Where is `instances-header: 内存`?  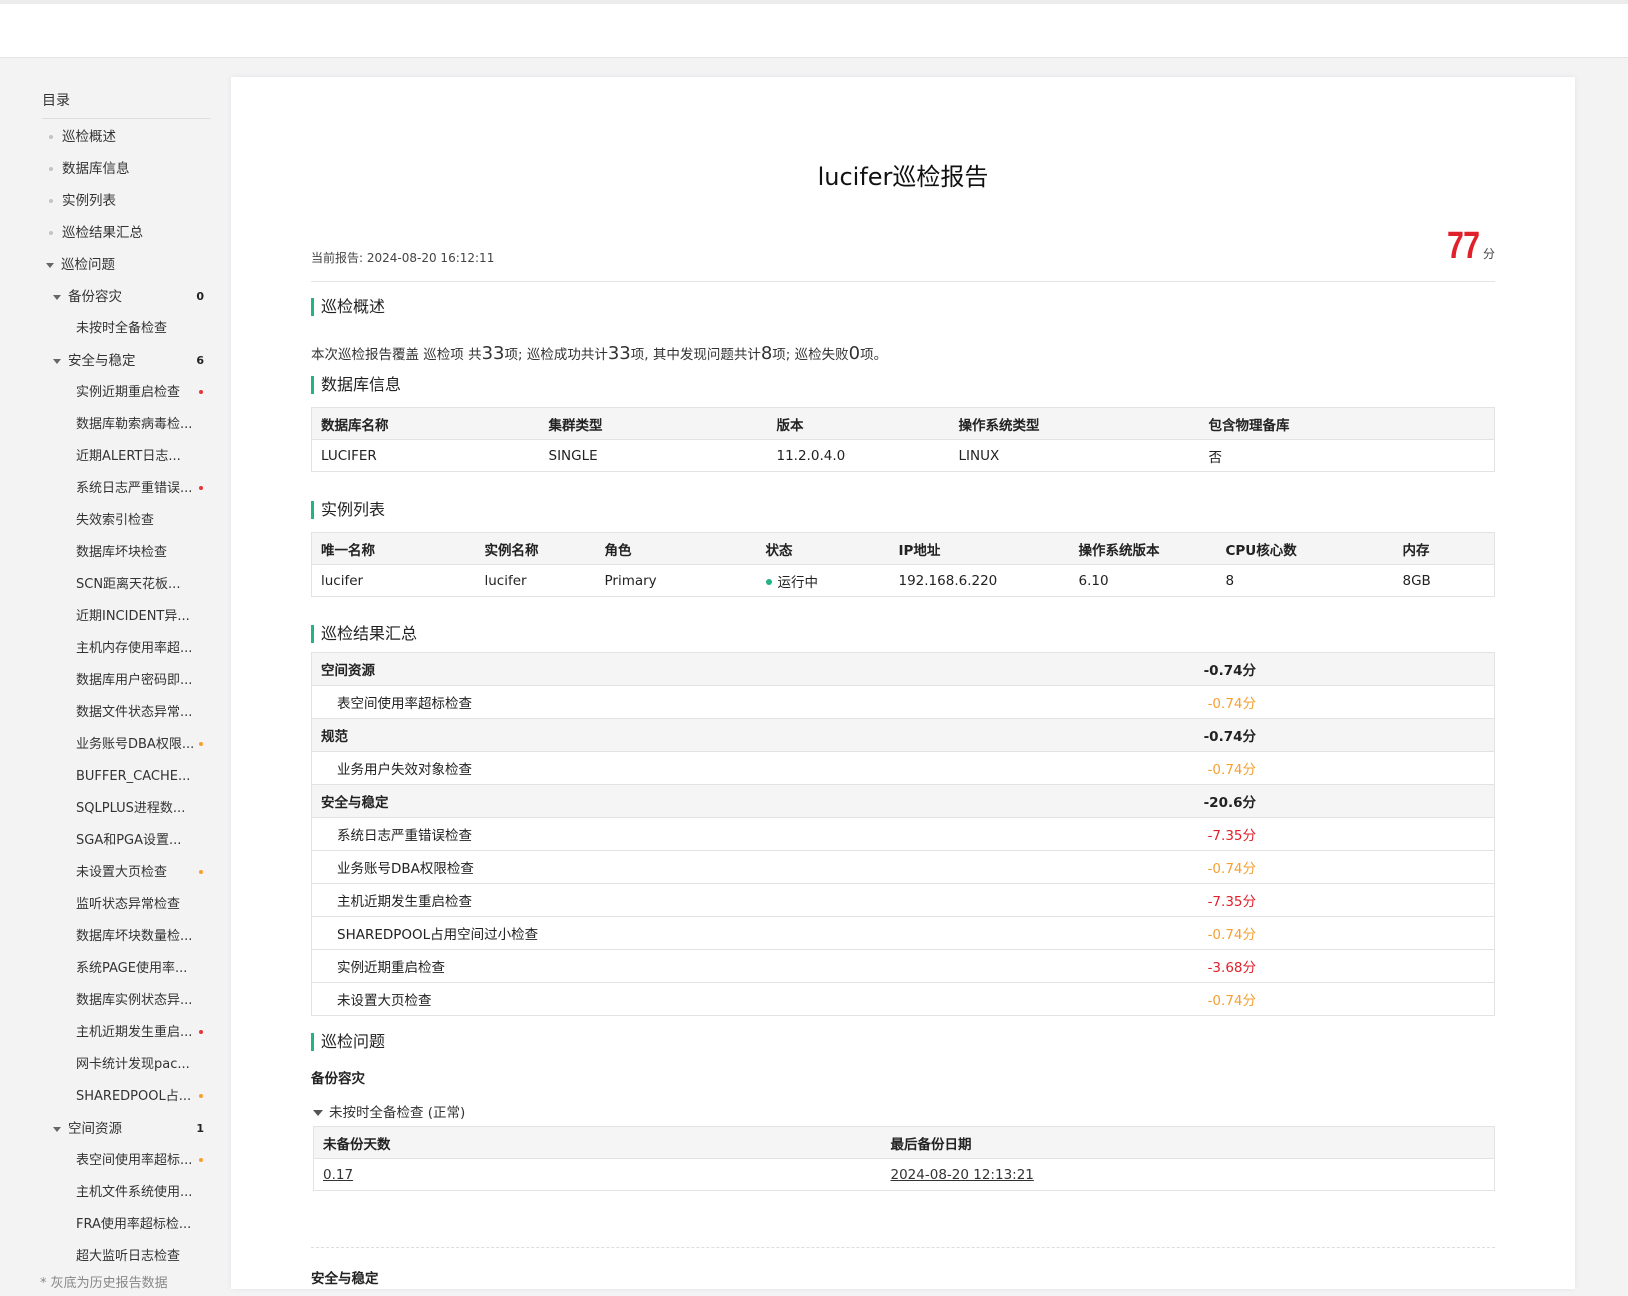
instances-header: 内存 is located at coordinates (1444, 548).